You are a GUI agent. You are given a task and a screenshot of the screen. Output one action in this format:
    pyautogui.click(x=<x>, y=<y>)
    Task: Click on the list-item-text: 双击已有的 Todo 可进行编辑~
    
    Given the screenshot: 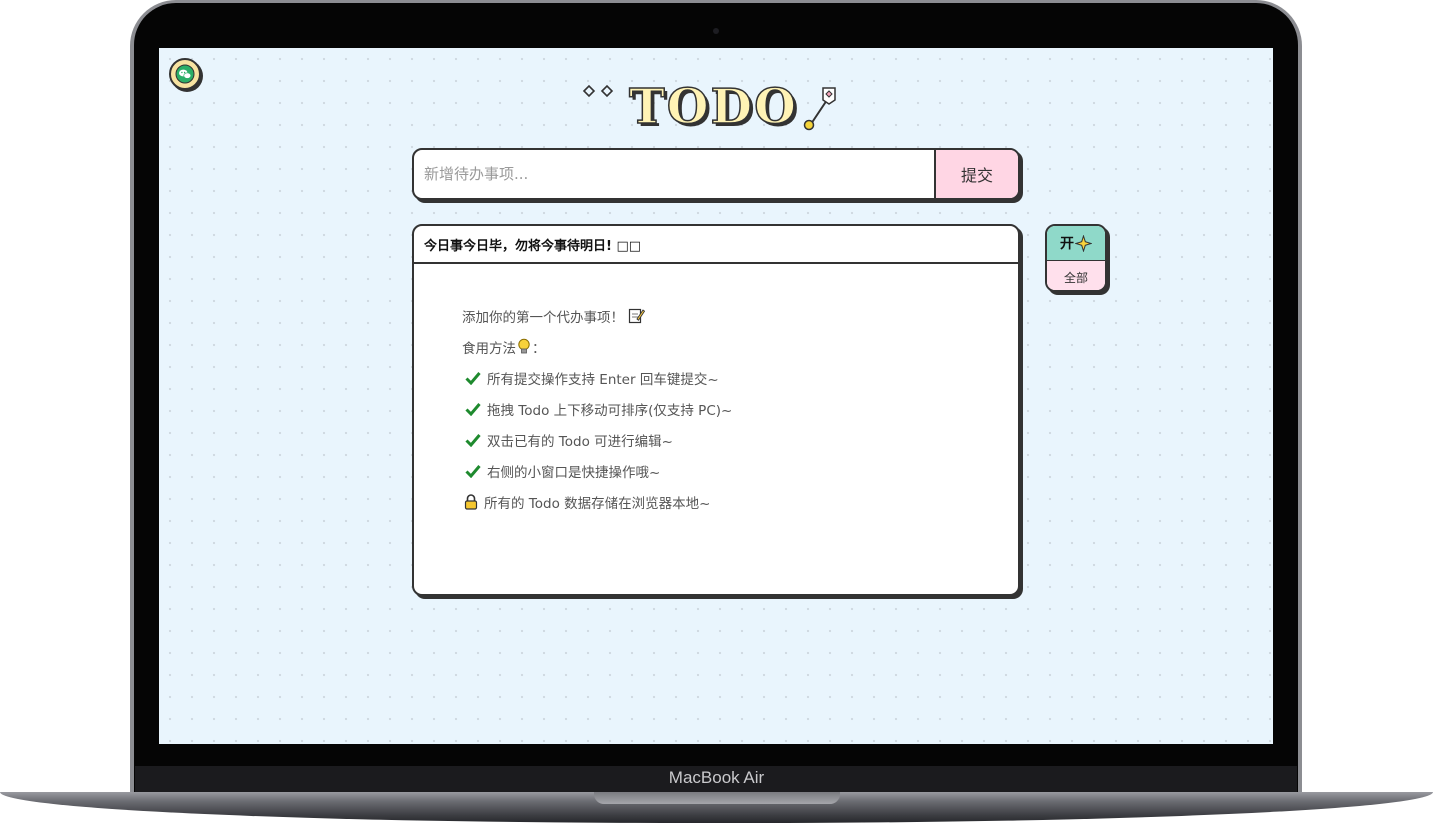 What is the action you would take?
    pyautogui.click(x=580, y=441)
    